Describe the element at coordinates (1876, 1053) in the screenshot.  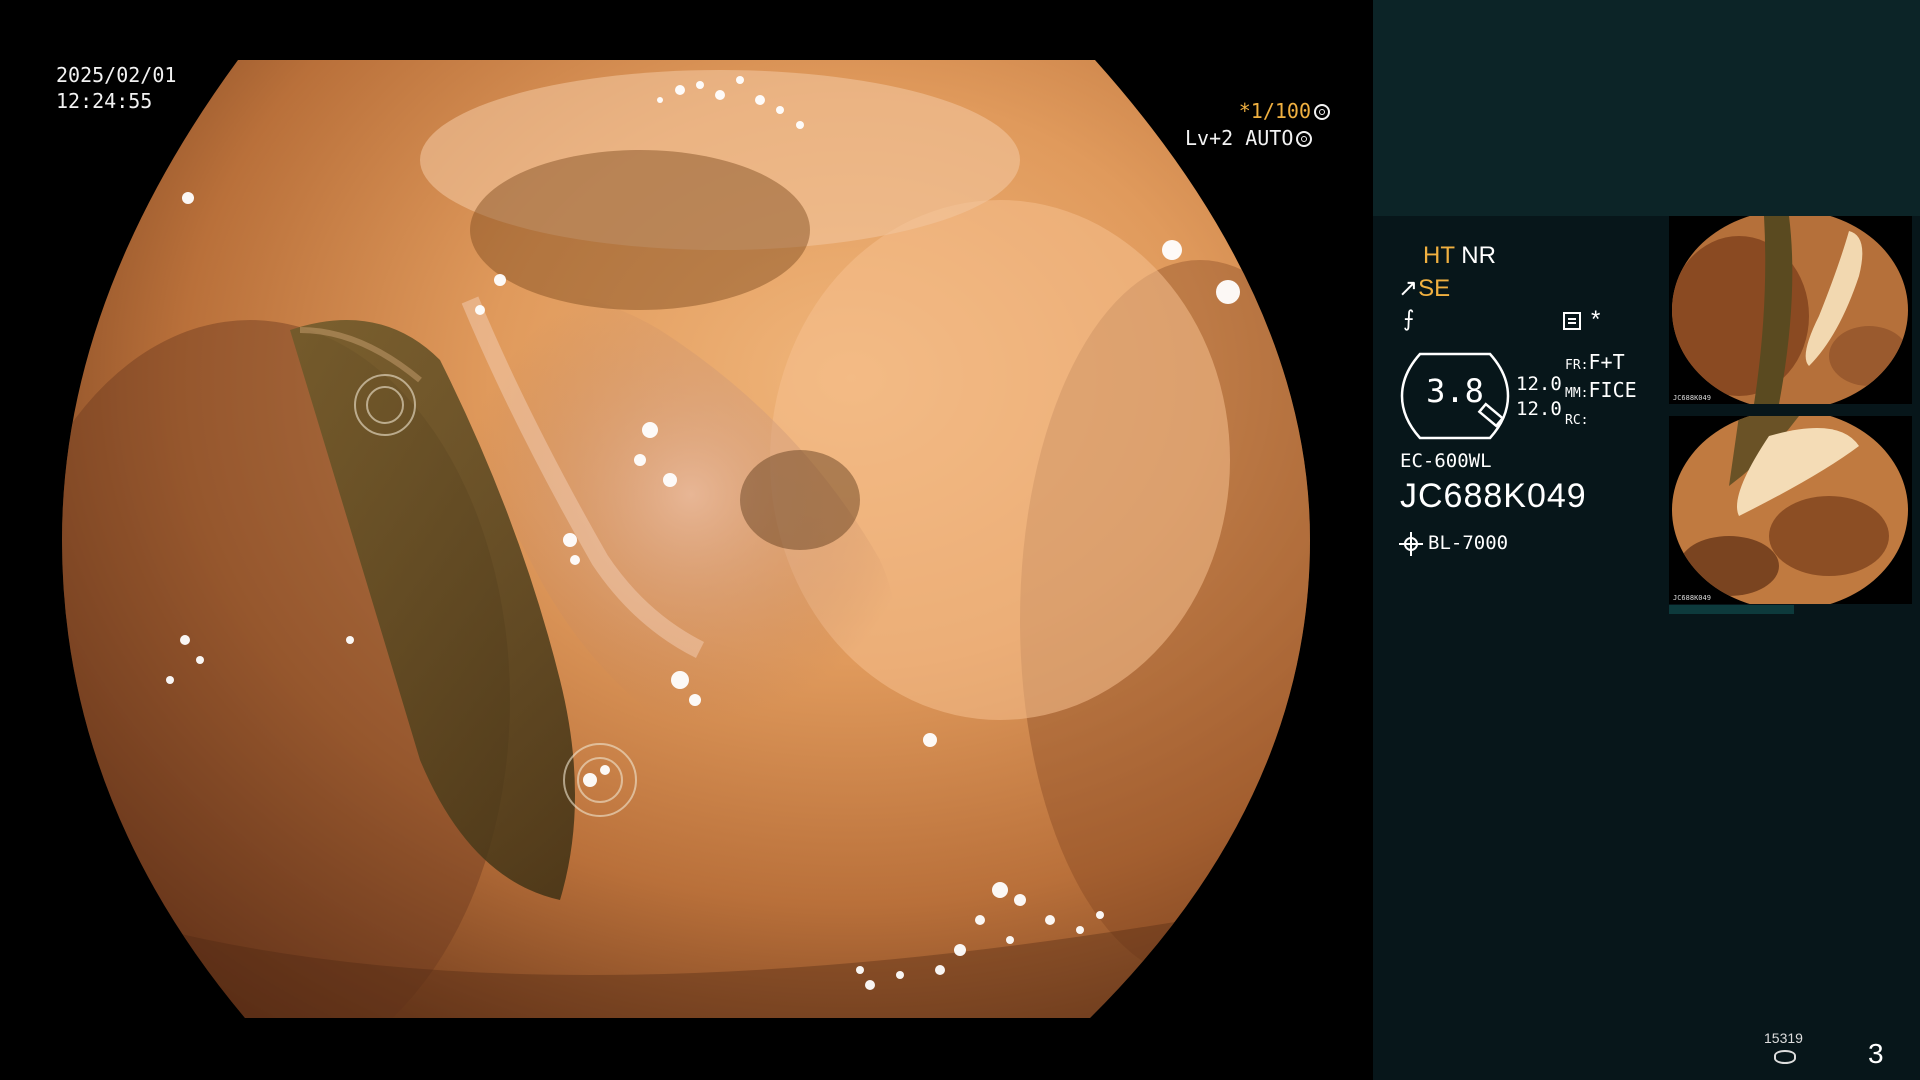
I see `page-number: 3` at that location.